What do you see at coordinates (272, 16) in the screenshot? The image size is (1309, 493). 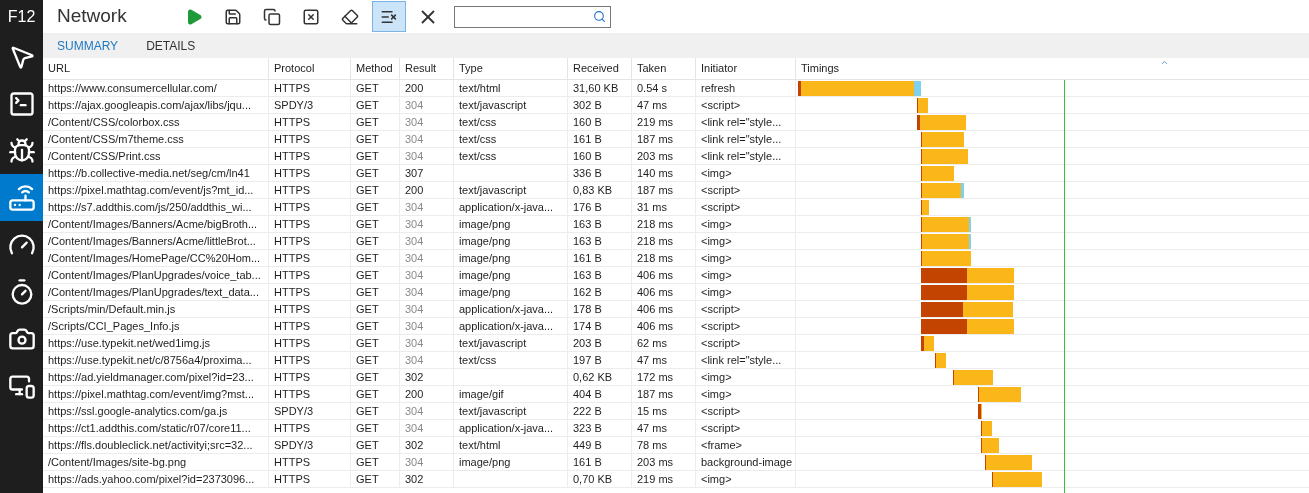 I see `copy-icon` at bounding box center [272, 16].